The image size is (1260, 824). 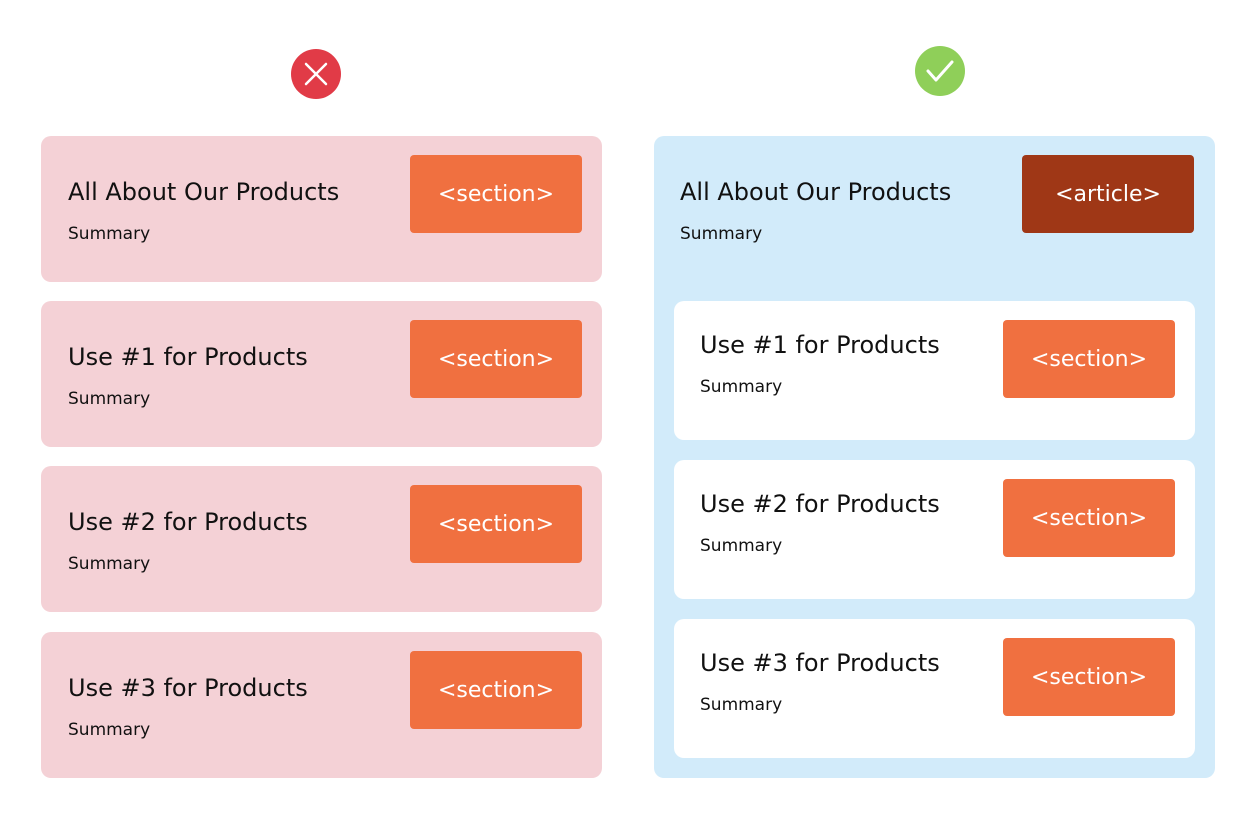 I want to click on nested-section-card-3: Use #3 for Products Summary <section>, so click(x=934, y=688).